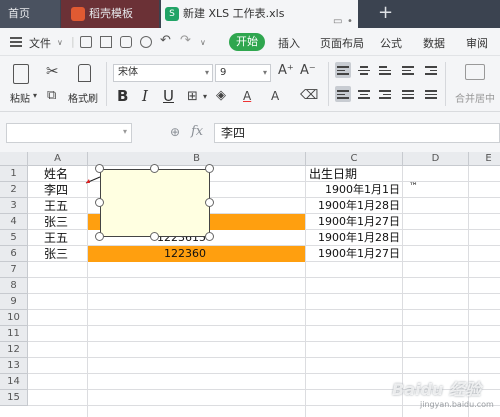 Image resolution: width=500 pixels, height=417 pixels. I want to click on font-size-value: 9, so click(223, 72).